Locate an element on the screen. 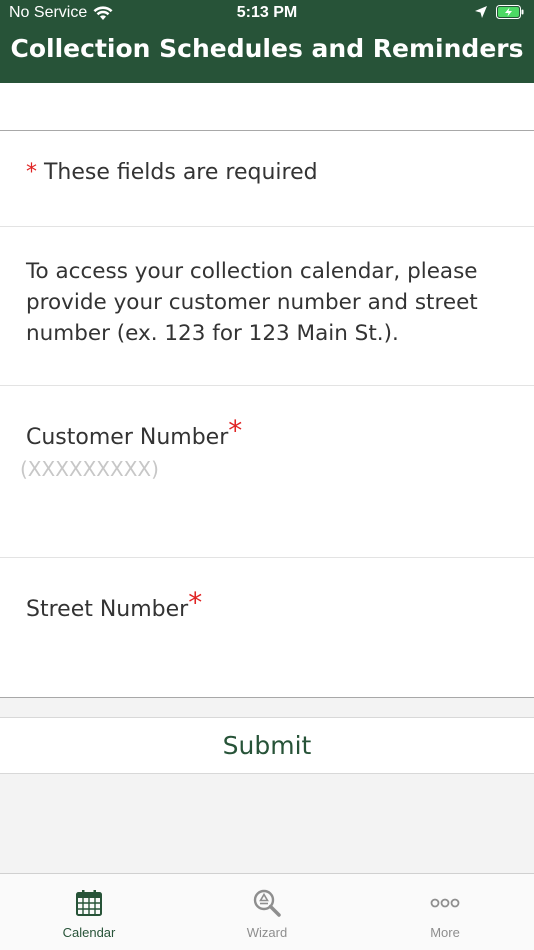  required-note: * These fields are required is located at coordinates (172, 172).